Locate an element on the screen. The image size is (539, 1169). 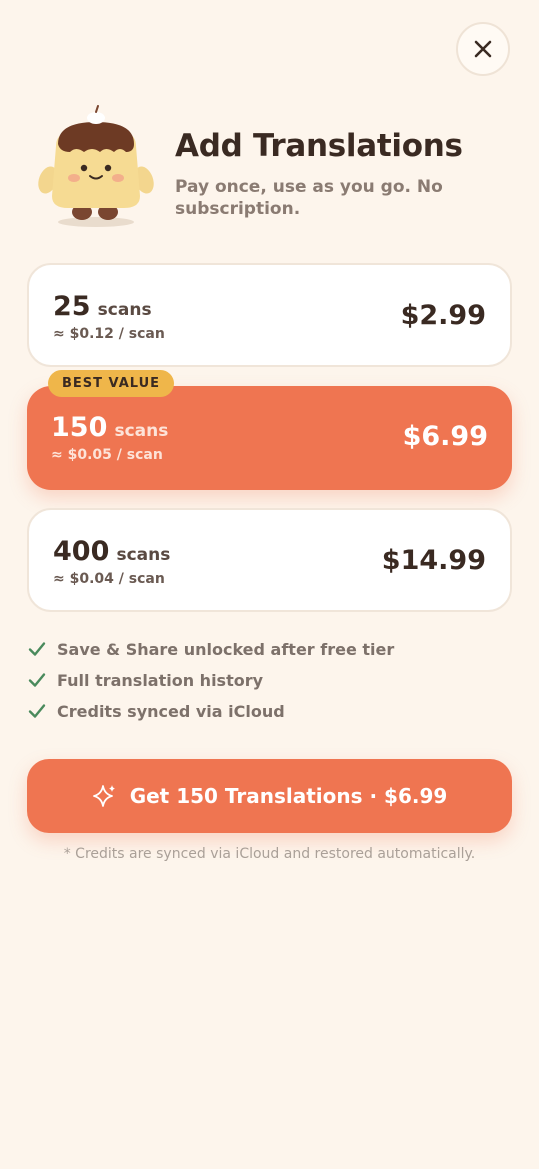
close-icon is located at coordinates (483, 49).